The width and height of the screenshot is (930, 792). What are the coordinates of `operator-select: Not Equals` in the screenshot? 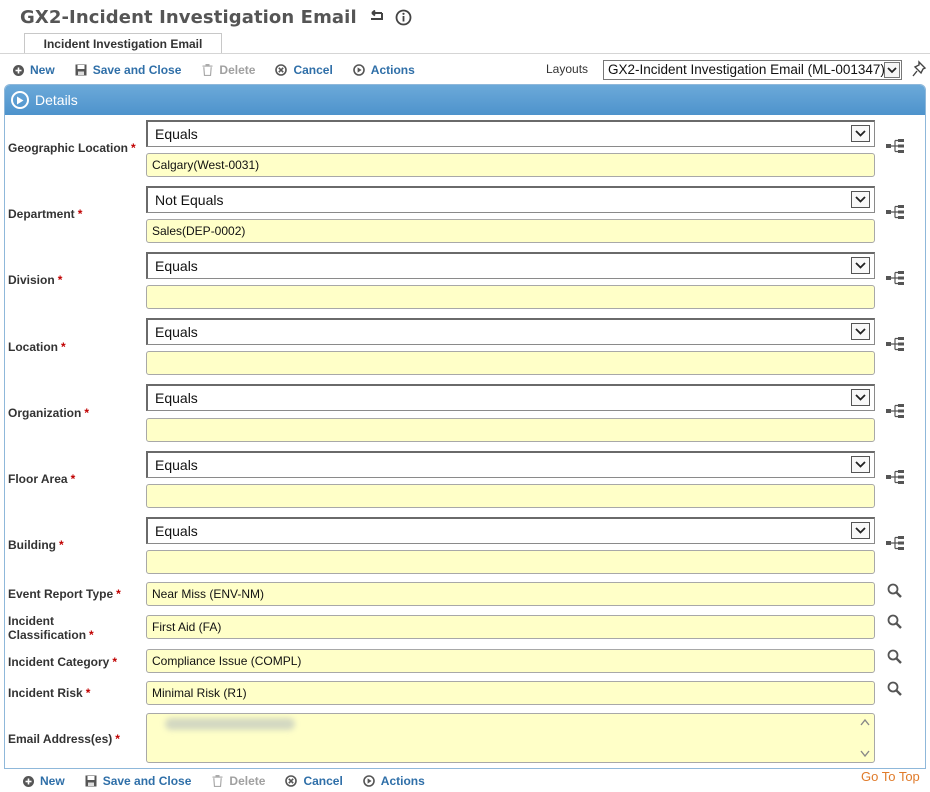 It's located at (510, 199).